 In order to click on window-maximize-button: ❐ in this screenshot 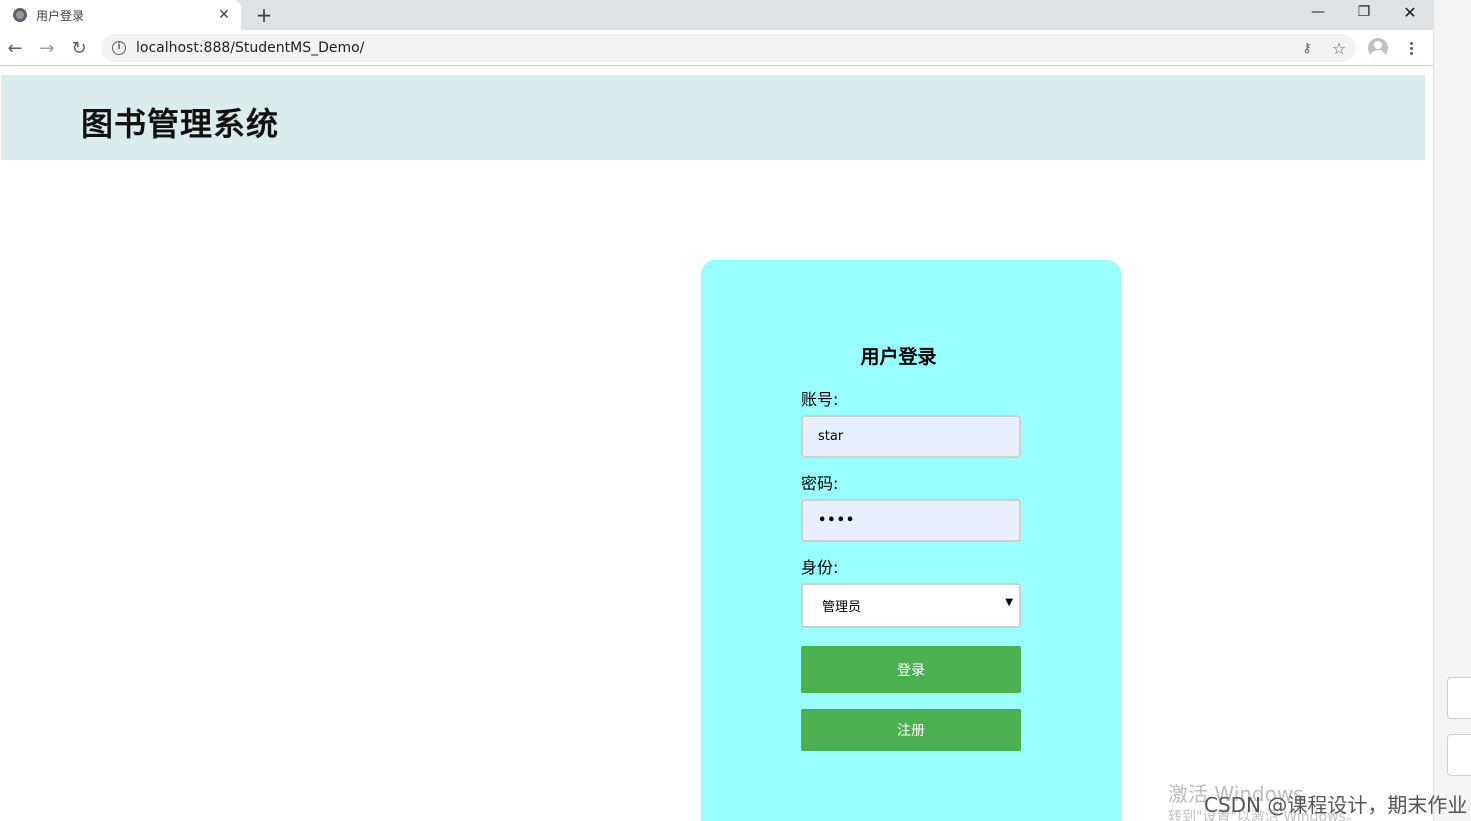, I will do `click(1364, 12)`.